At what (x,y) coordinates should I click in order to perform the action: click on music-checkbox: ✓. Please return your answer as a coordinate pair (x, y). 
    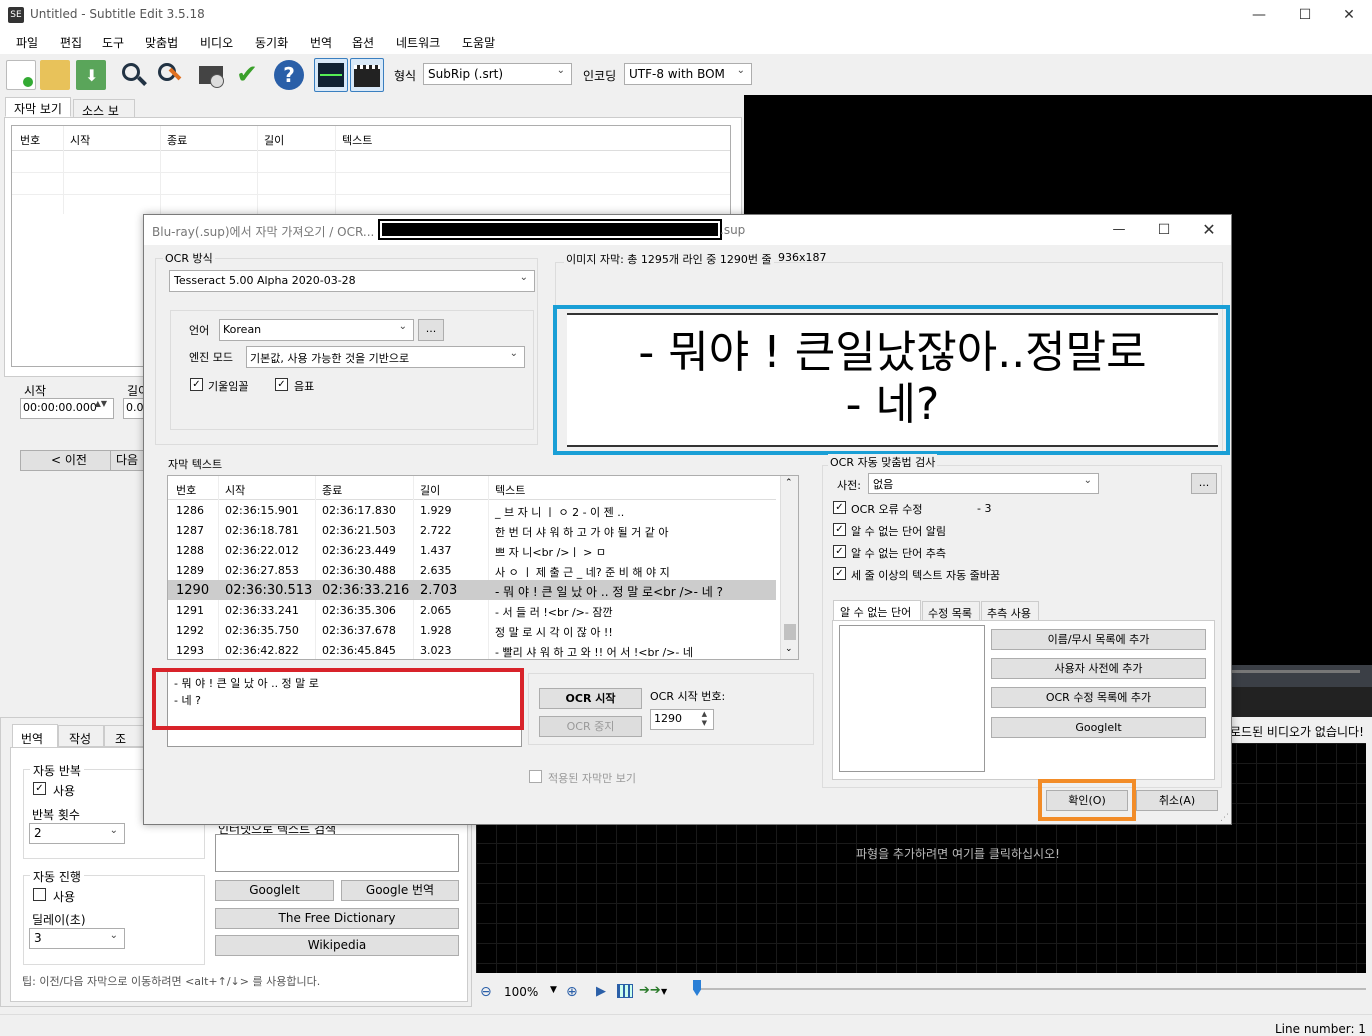
    Looking at the image, I should click on (281, 384).